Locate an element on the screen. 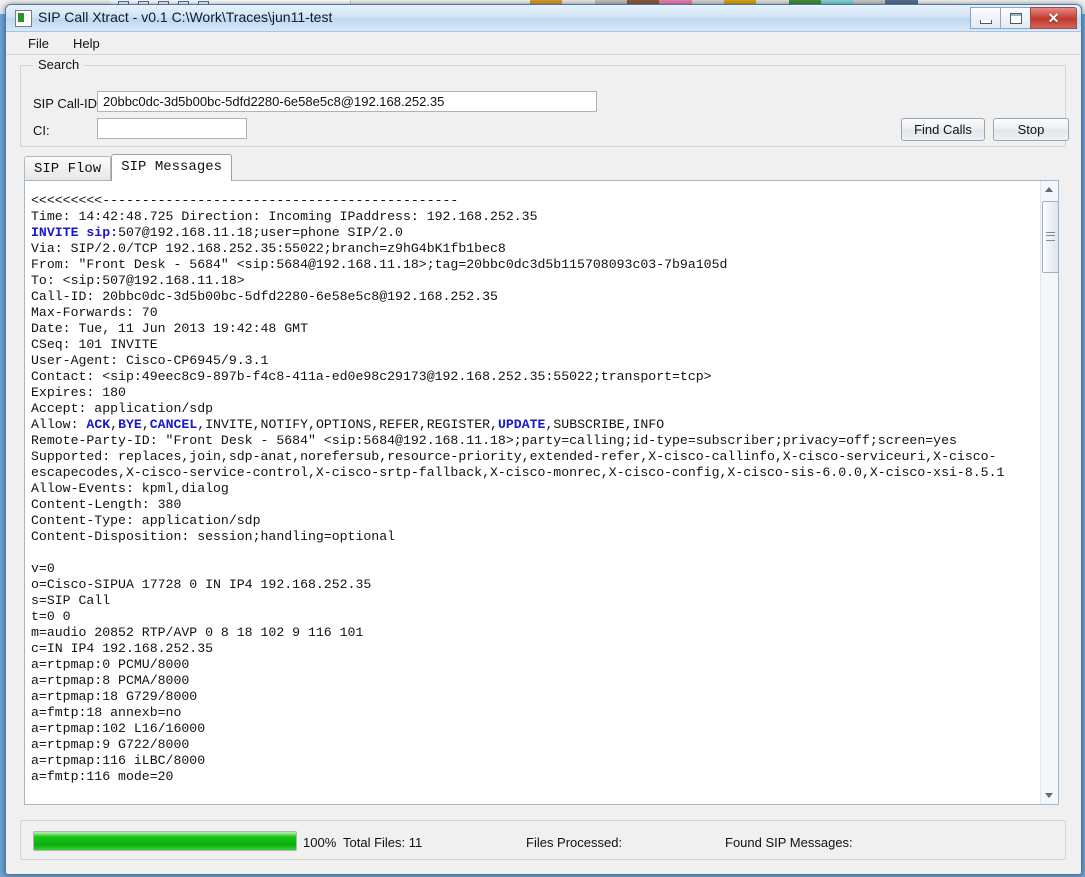 The image size is (1085, 877). tab-sip-flow: SIP Flow is located at coordinates (68, 168).